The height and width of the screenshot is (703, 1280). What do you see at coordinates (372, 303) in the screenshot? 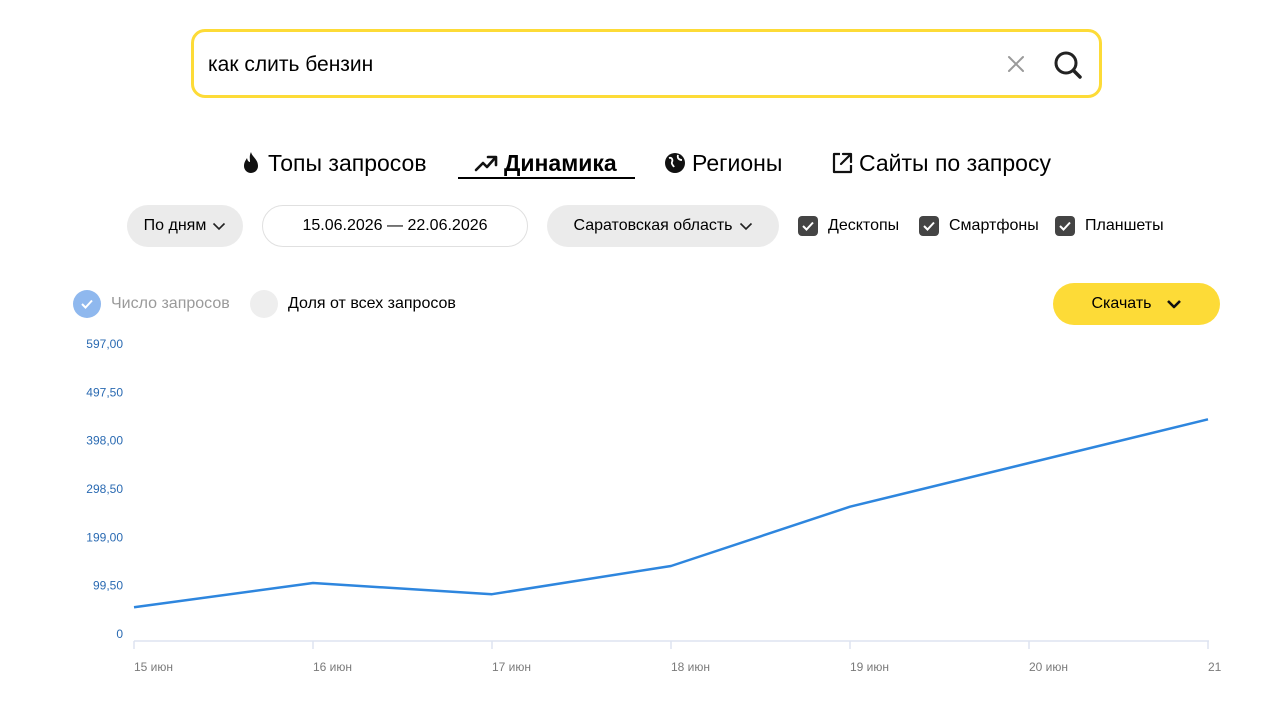
I see `metric-share-label: Доля от всех запросов` at bounding box center [372, 303].